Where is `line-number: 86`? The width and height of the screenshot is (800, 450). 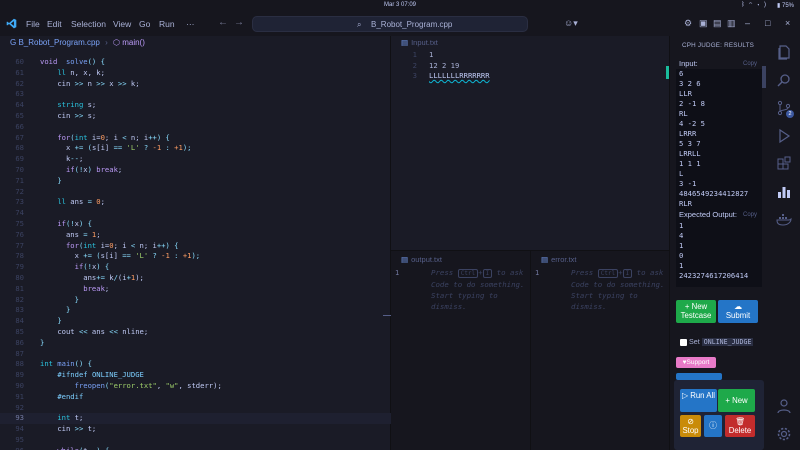 line-number: 86 is located at coordinates (19, 342).